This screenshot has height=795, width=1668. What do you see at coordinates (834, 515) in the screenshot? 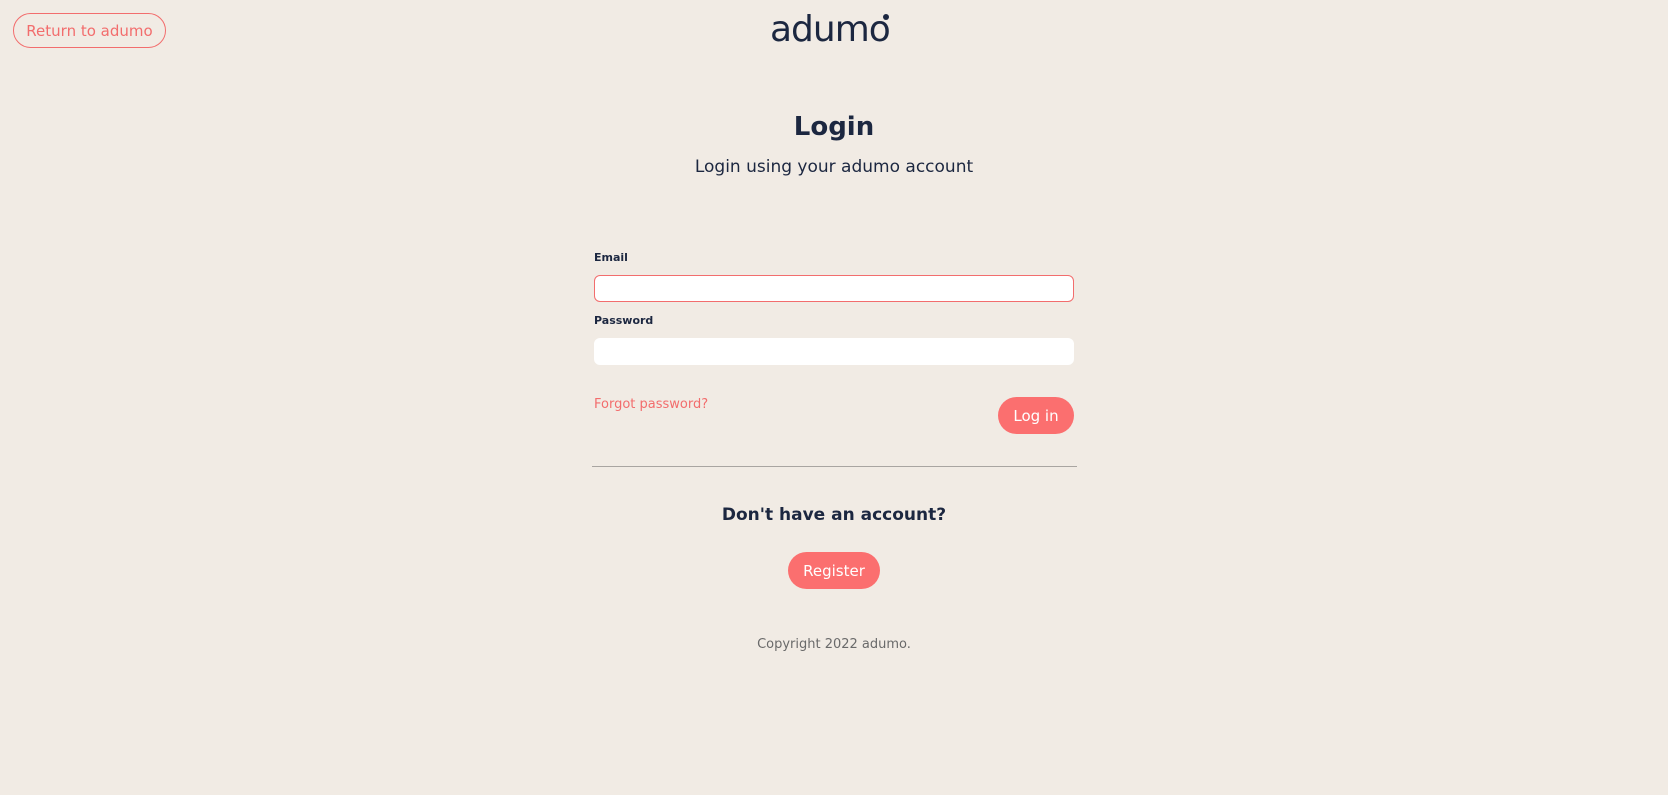
I see `no-account-prompt: Don't have an account?` at bounding box center [834, 515].